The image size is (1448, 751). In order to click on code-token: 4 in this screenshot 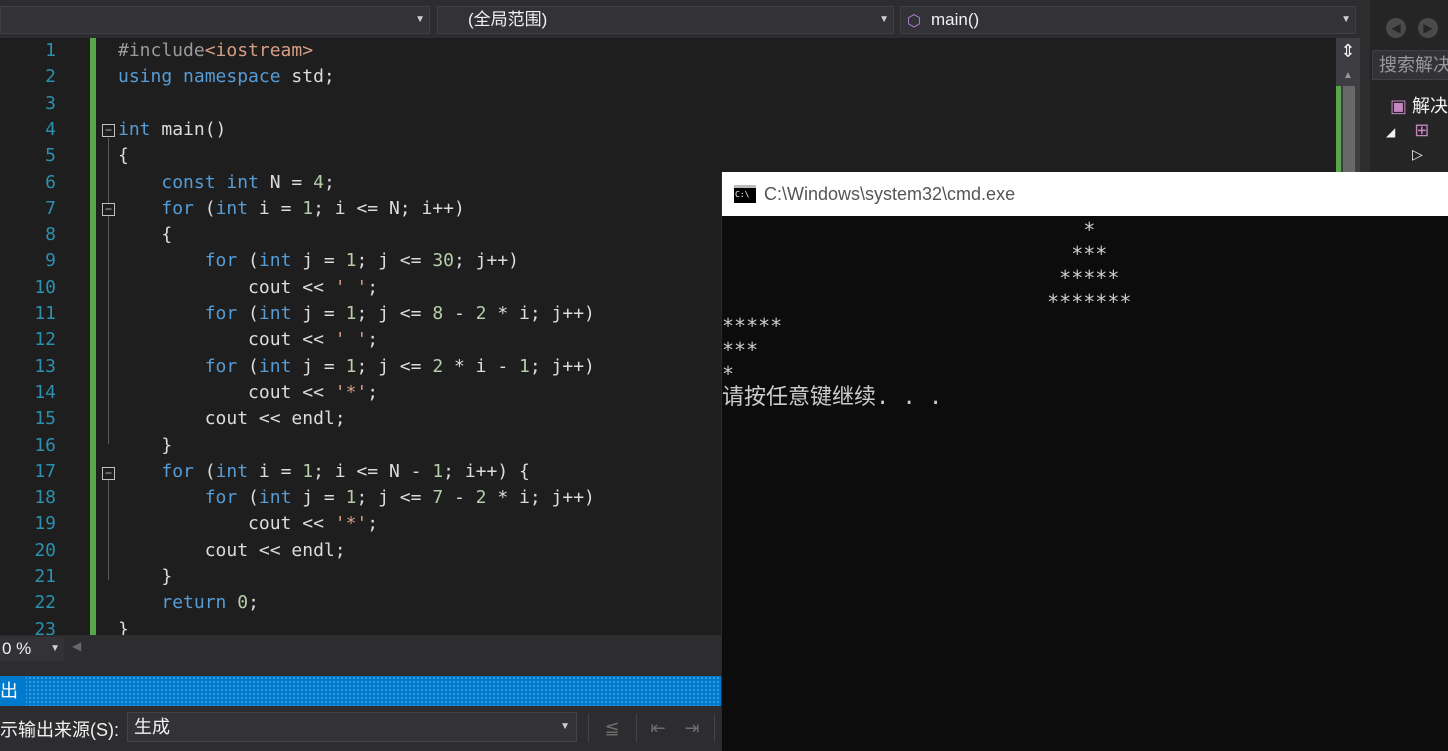, I will do `click(318, 182)`.